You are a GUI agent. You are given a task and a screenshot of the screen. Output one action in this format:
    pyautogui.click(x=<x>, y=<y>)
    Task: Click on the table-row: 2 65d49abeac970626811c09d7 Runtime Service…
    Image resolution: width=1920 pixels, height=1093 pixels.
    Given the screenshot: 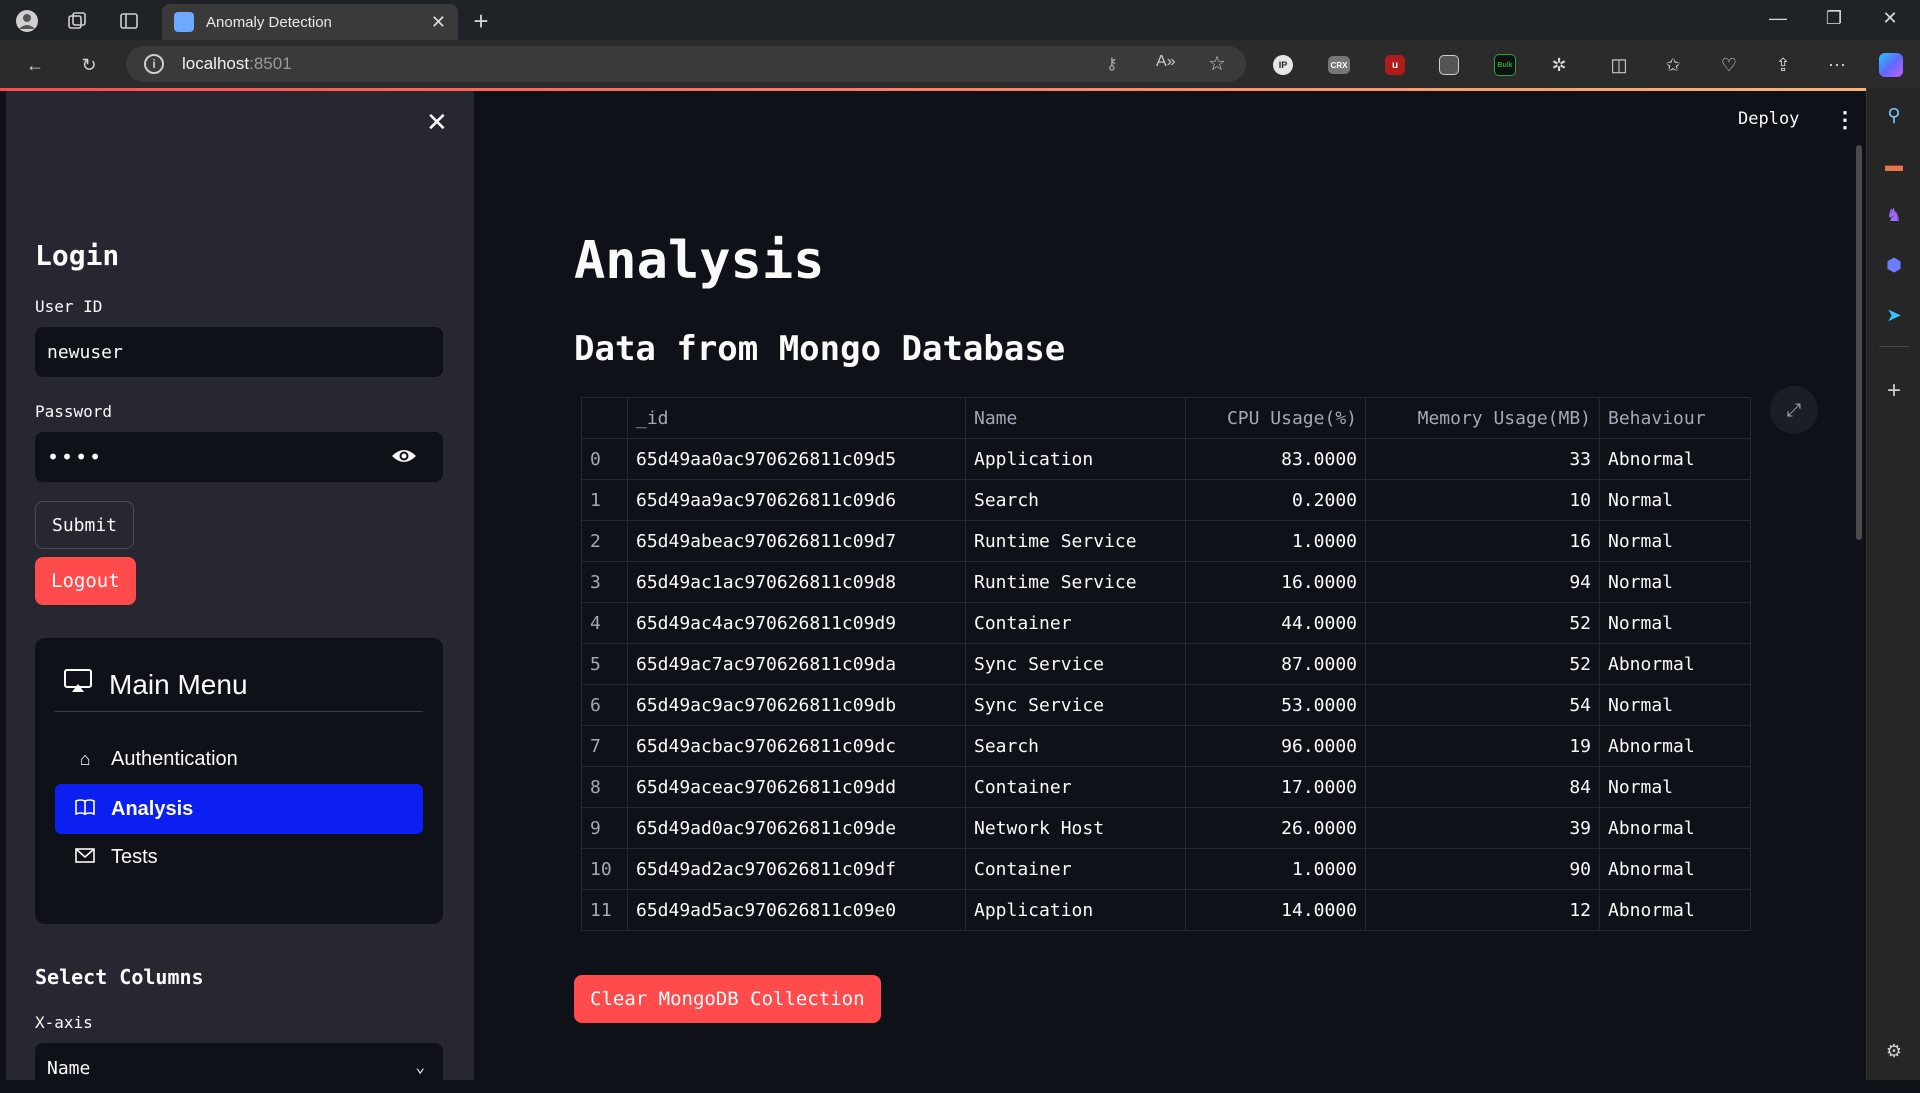 What is the action you would take?
    pyautogui.click(x=1166, y=541)
    